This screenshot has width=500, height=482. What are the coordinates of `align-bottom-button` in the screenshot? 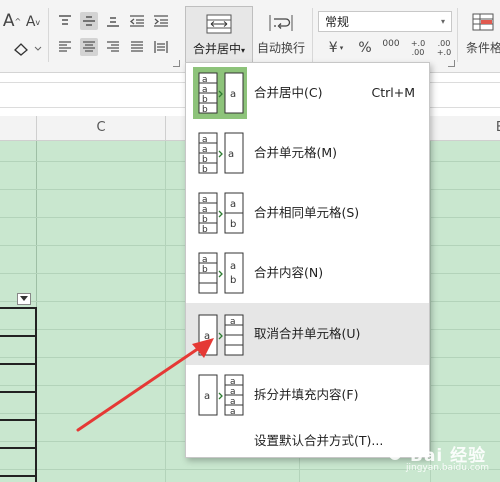 It's located at (113, 21).